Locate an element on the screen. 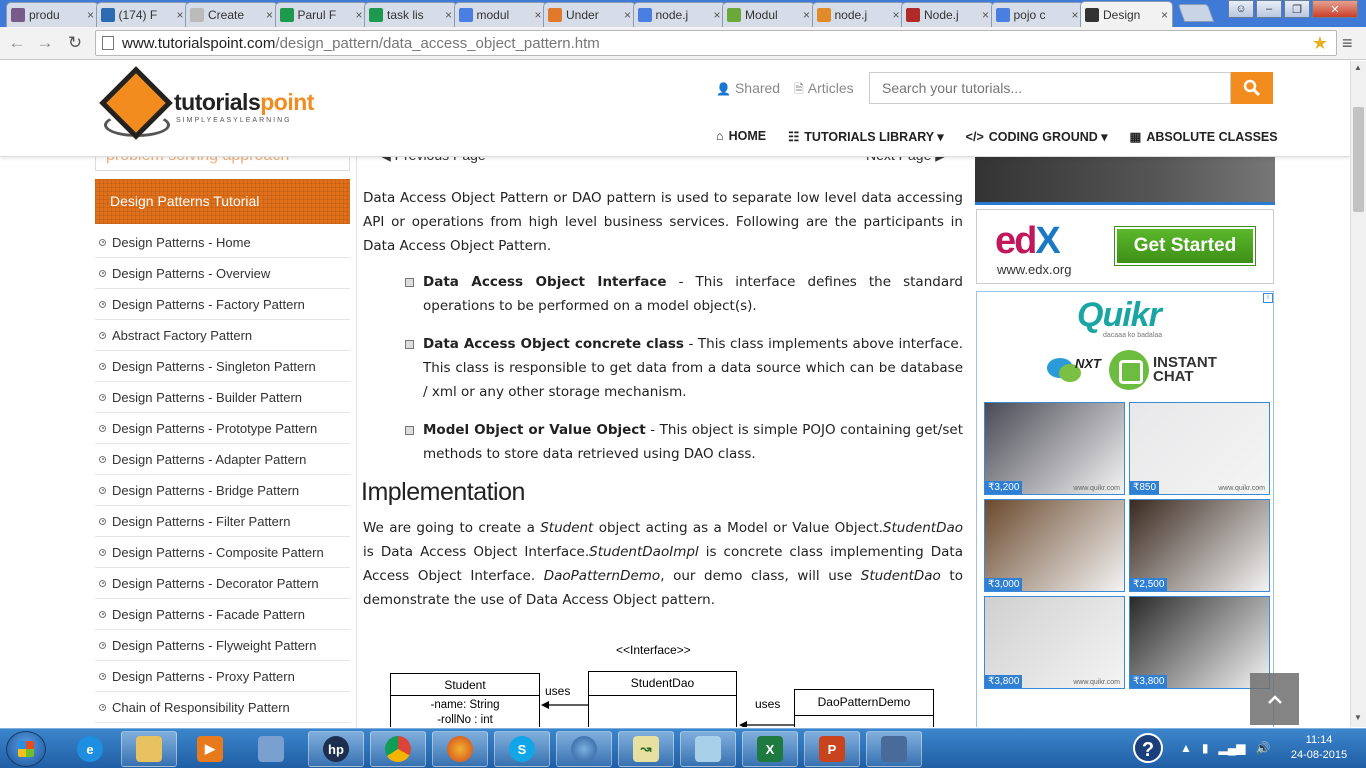  adchoices-icon: i is located at coordinates (1268, 298).